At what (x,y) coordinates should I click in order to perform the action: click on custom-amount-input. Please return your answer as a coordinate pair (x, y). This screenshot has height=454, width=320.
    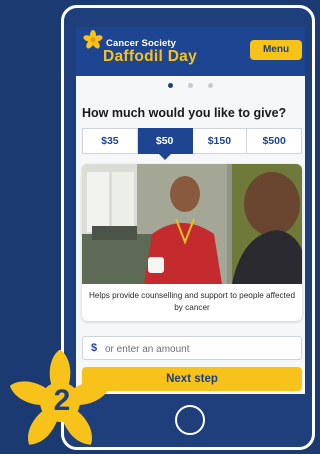
    Looking at the image, I should click on (200, 349).